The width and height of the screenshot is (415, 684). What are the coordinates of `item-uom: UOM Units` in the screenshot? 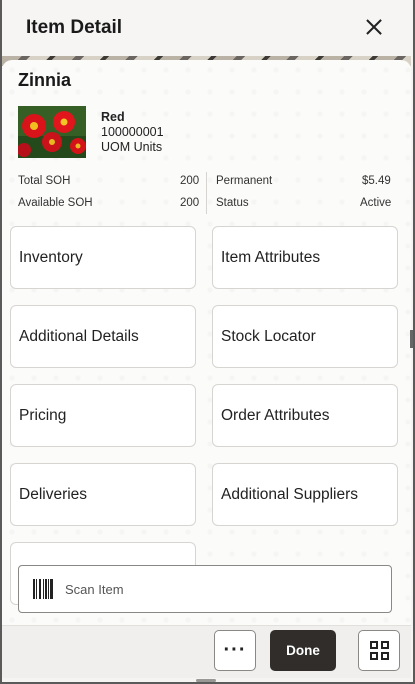 It's located at (132, 147).